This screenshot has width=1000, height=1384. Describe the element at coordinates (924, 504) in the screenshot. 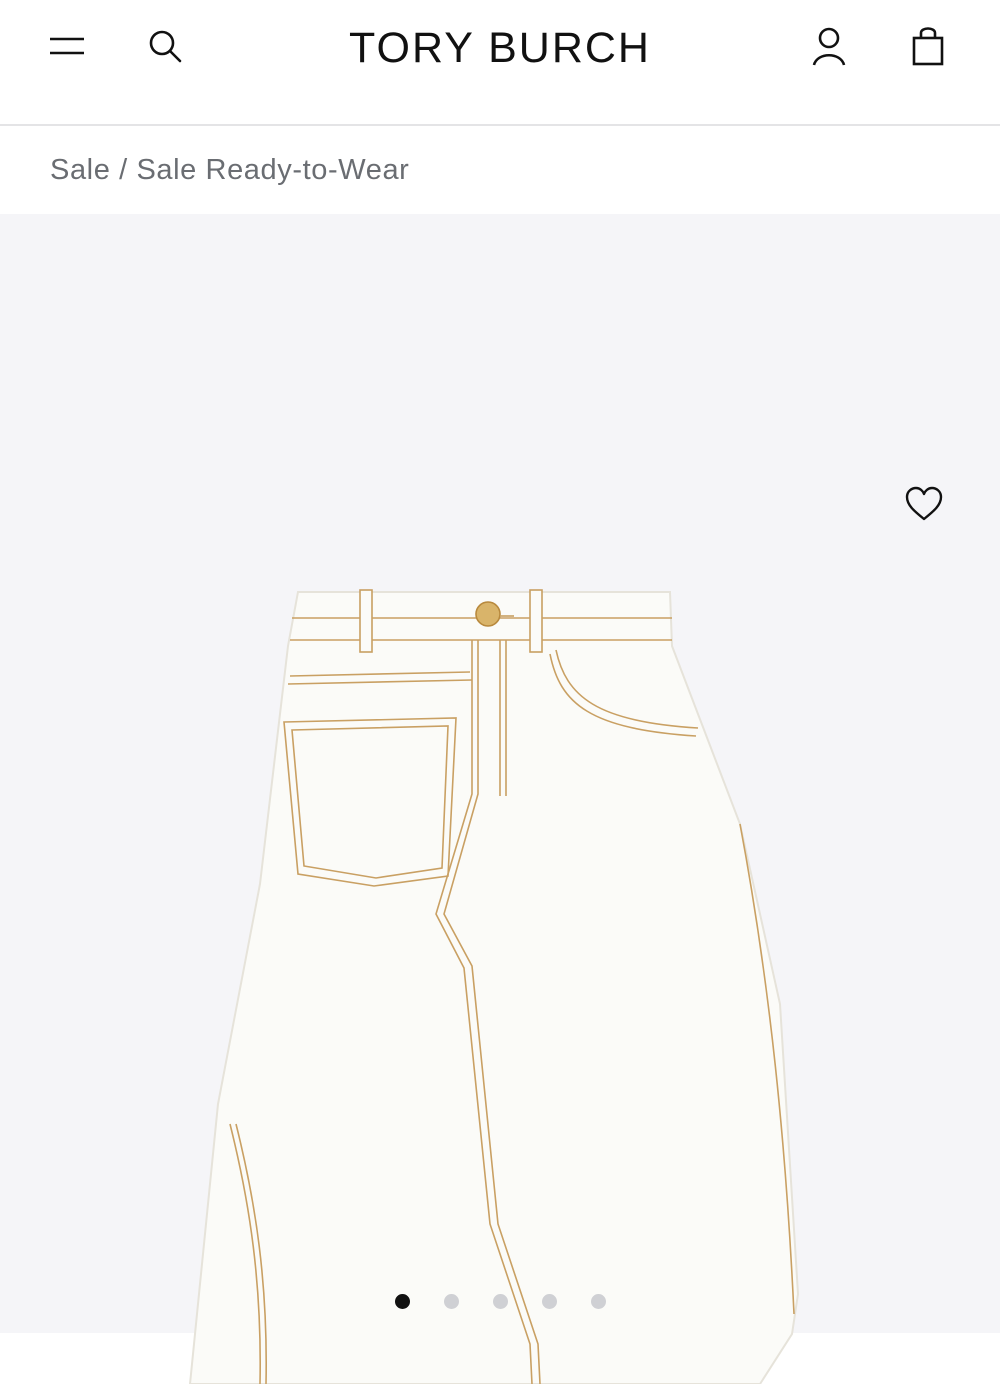

I see `heart-icon` at that location.